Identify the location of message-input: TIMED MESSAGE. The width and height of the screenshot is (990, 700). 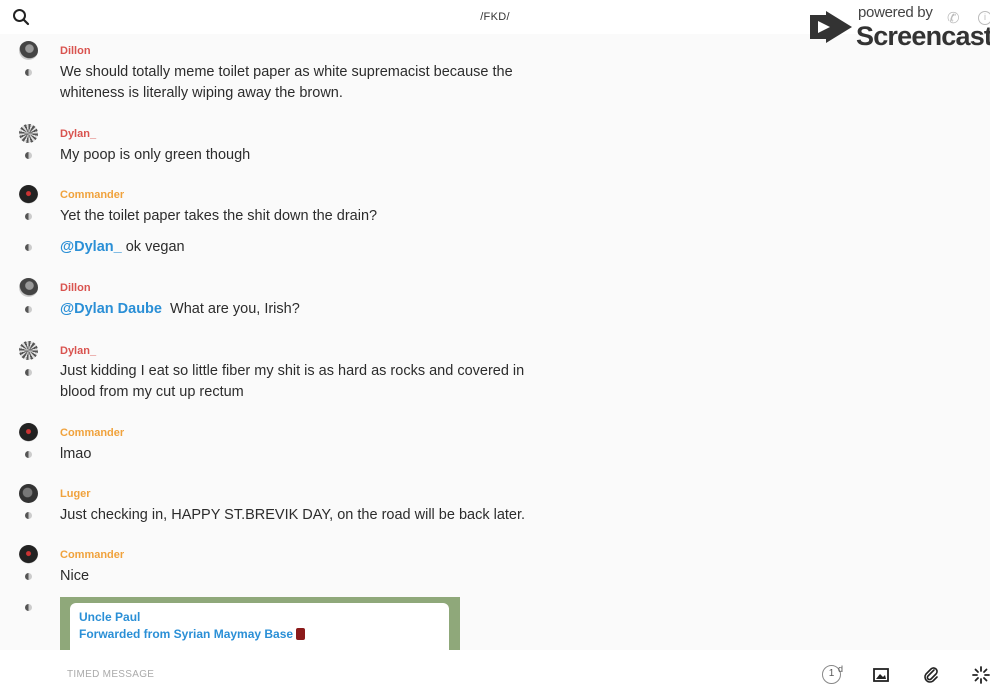
(110, 674).